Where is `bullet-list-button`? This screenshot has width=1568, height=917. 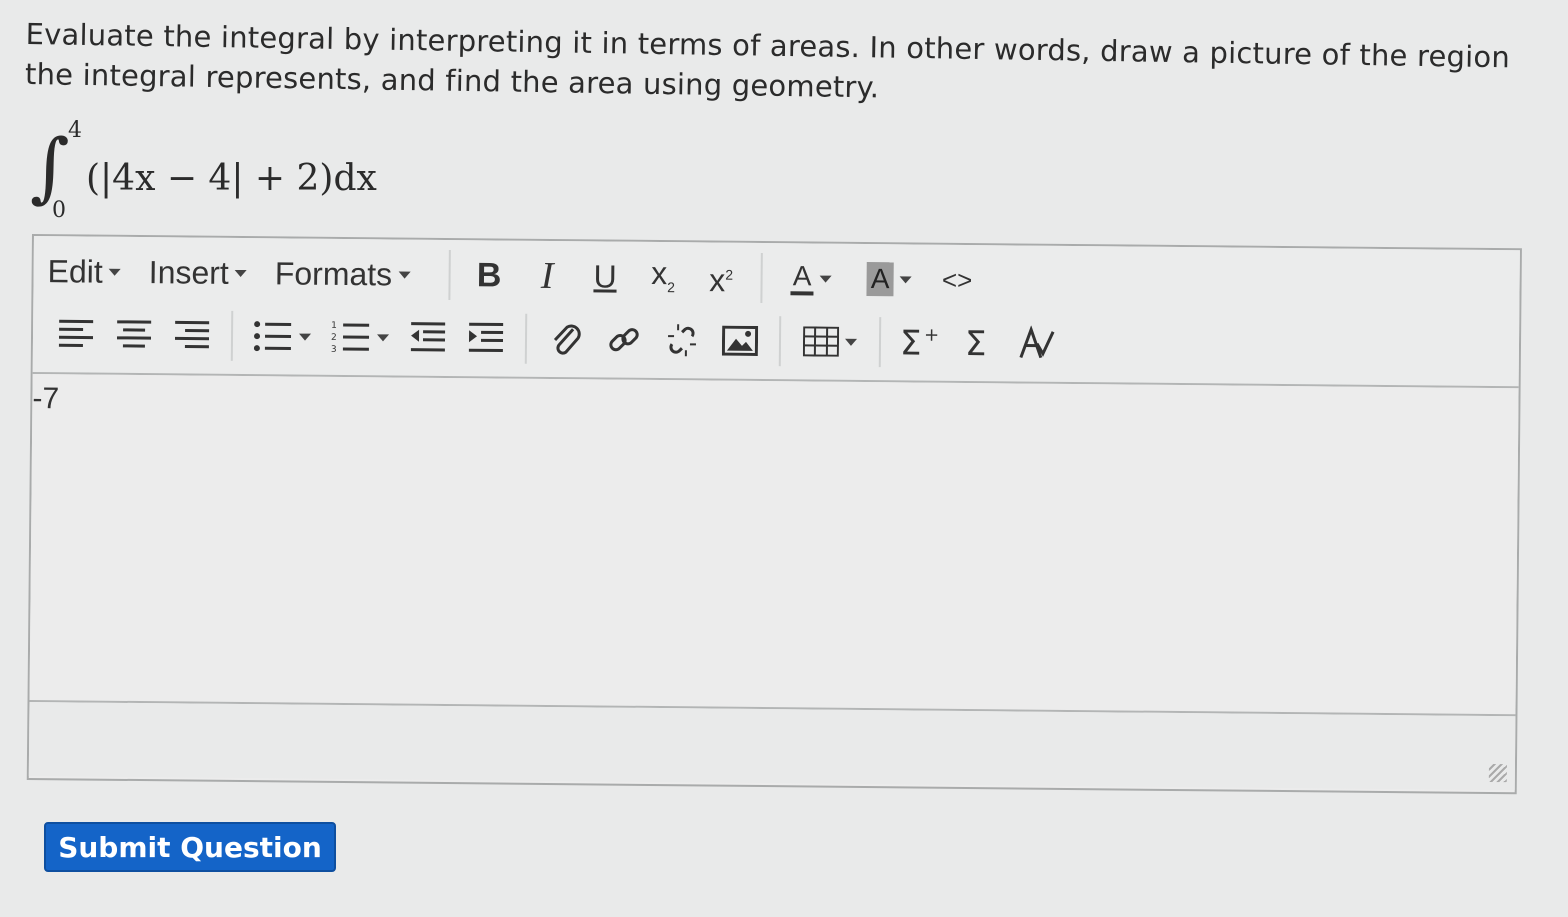
bullet-list-button is located at coordinates (282, 336).